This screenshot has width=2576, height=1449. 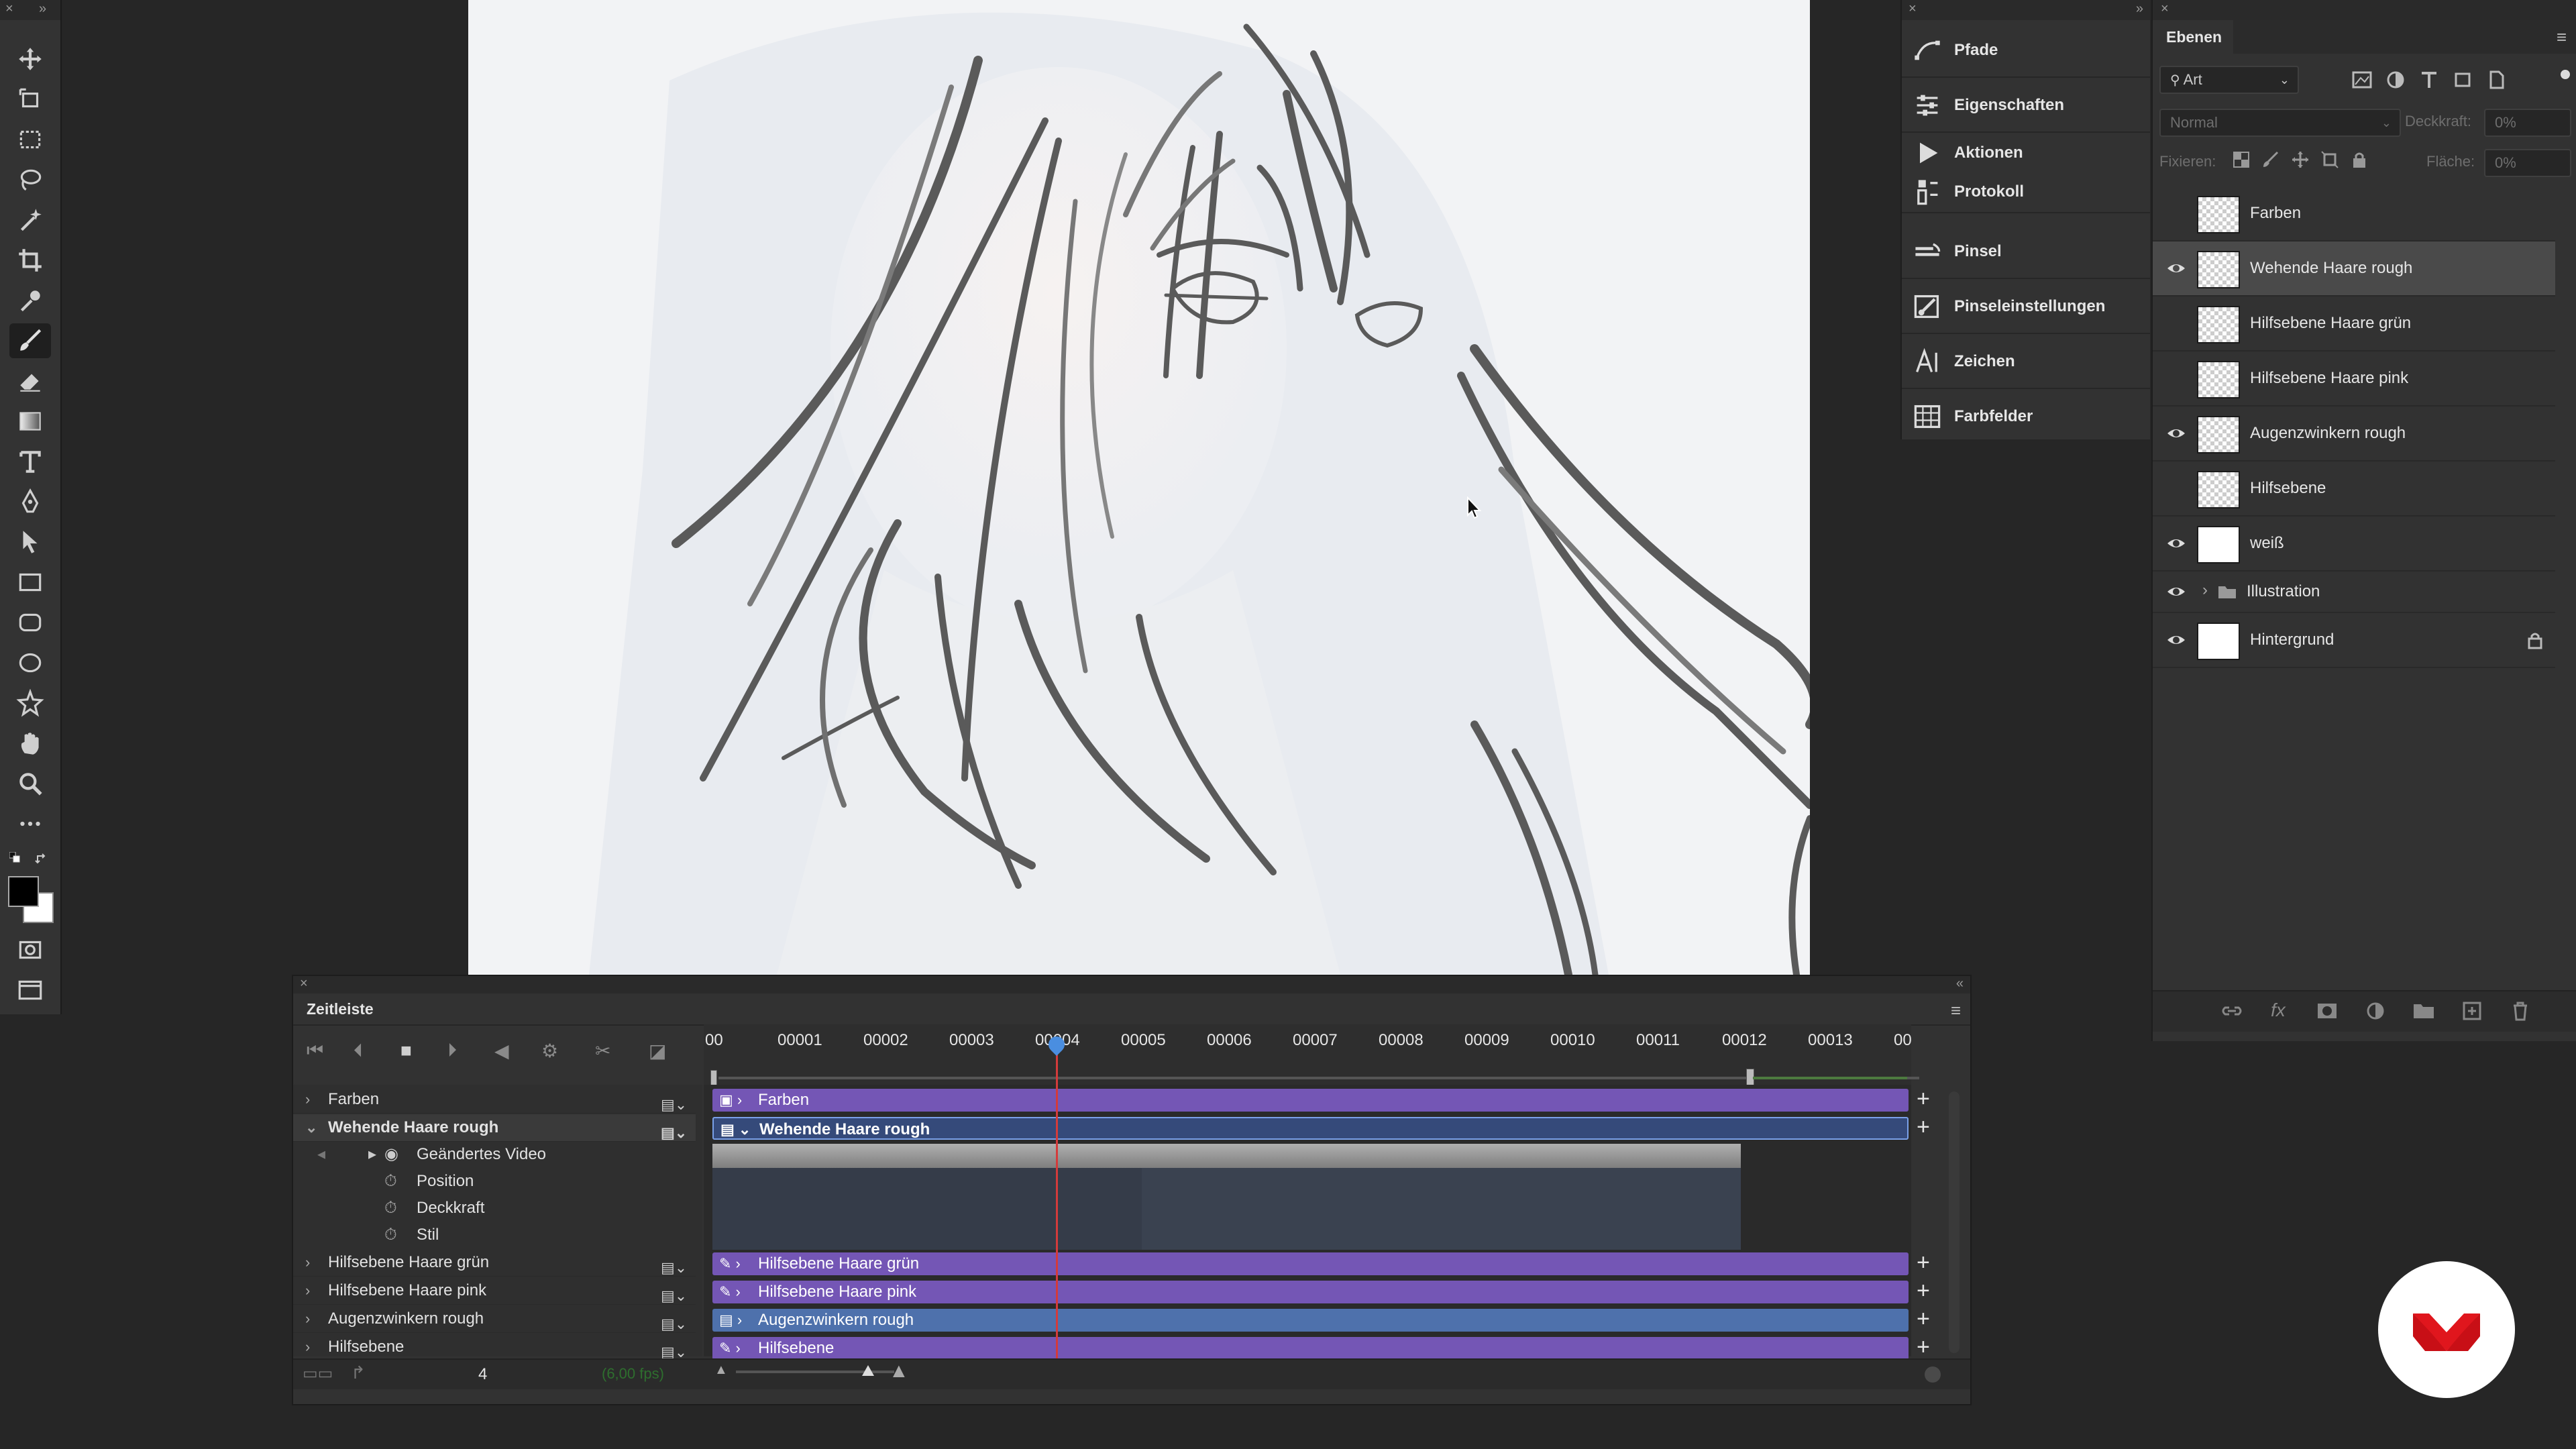 I want to click on pen-icon, so click(x=30, y=501).